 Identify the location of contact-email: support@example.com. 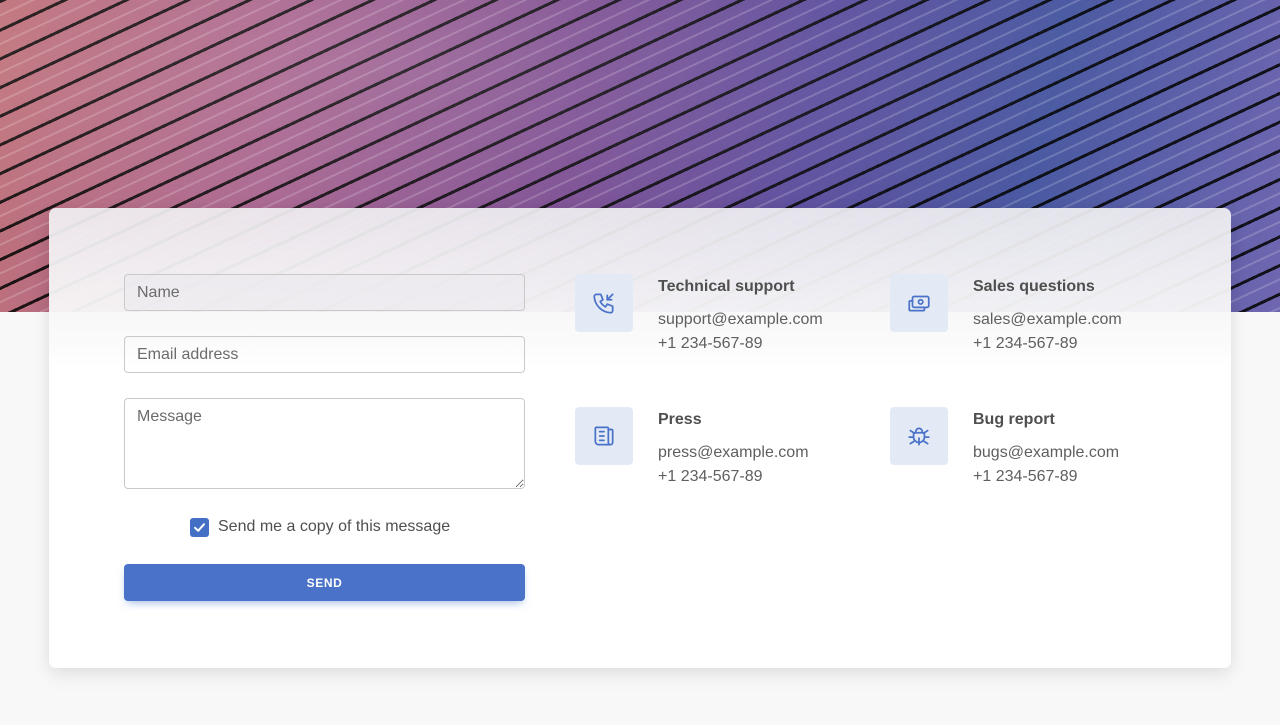
(740, 319).